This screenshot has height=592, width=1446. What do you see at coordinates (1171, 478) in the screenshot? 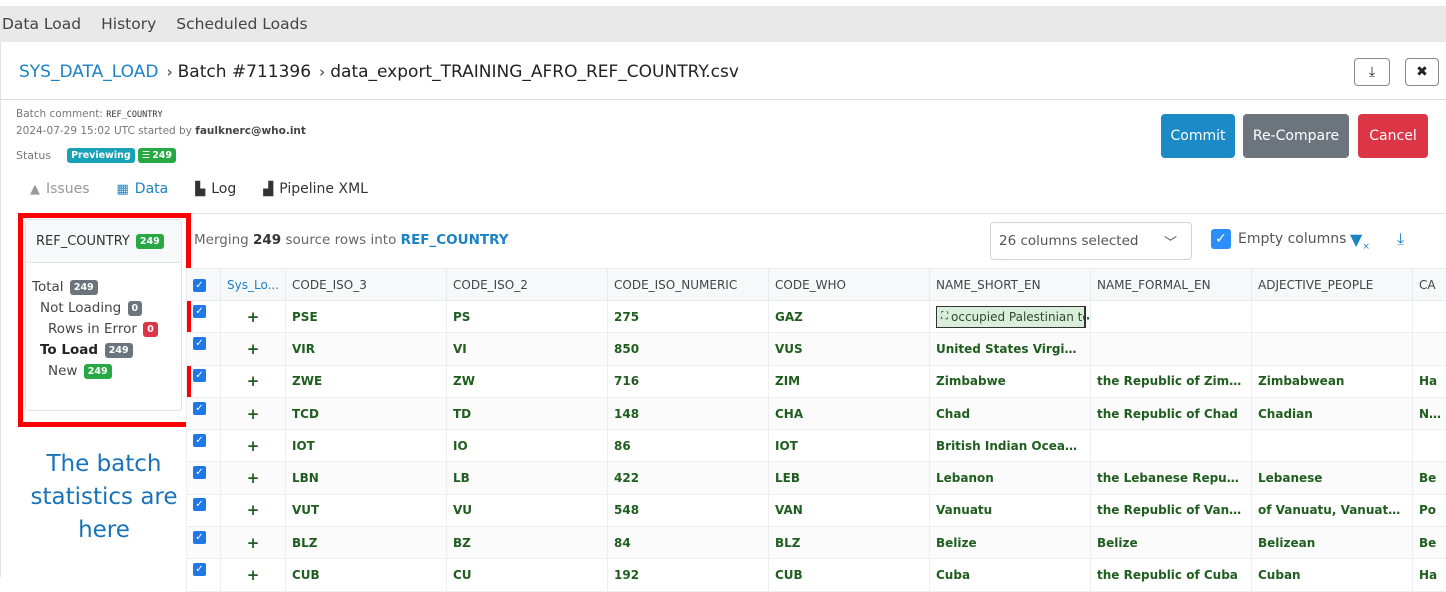
I see `cell-name-formal-en: the Lebanese Republic` at bounding box center [1171, 478].